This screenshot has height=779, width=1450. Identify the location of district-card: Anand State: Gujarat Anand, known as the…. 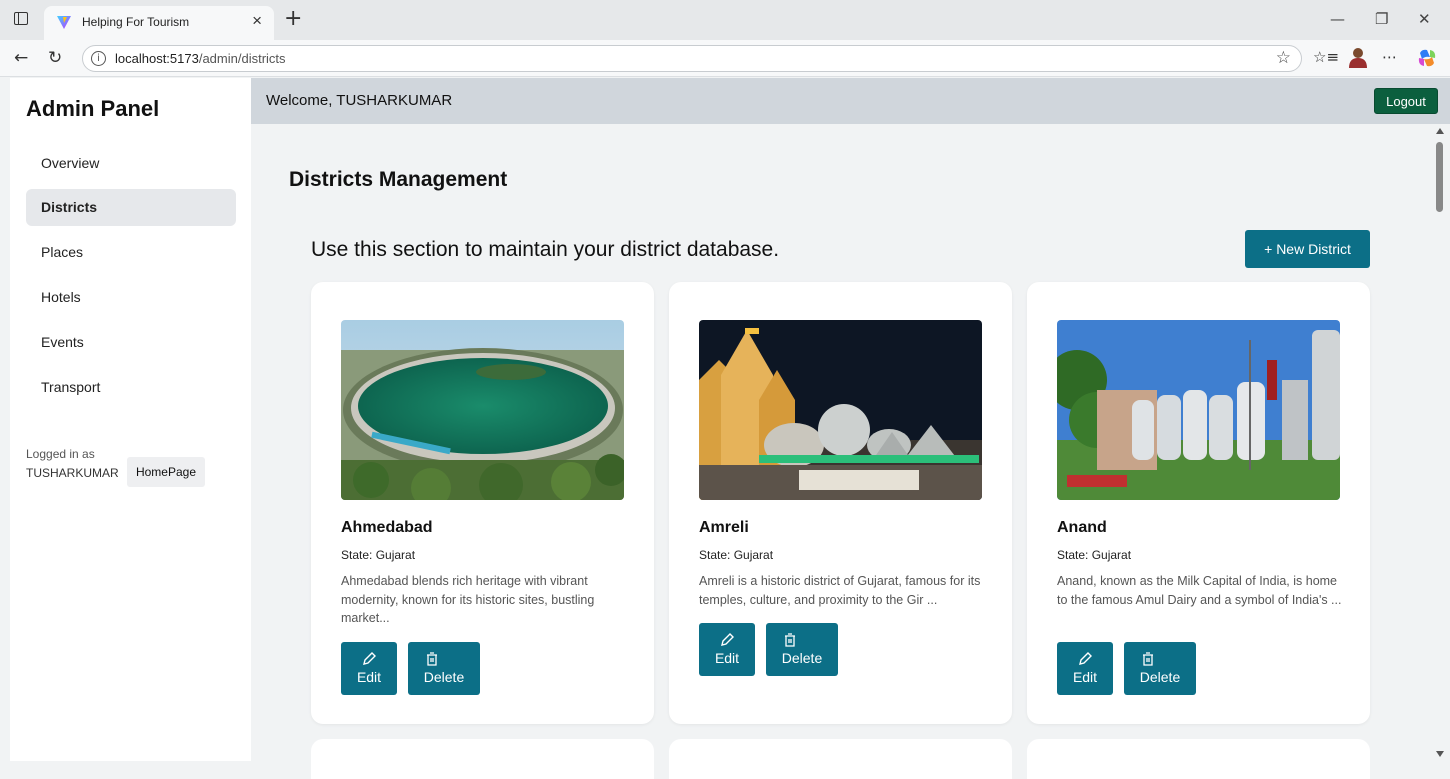
(1198, 503).